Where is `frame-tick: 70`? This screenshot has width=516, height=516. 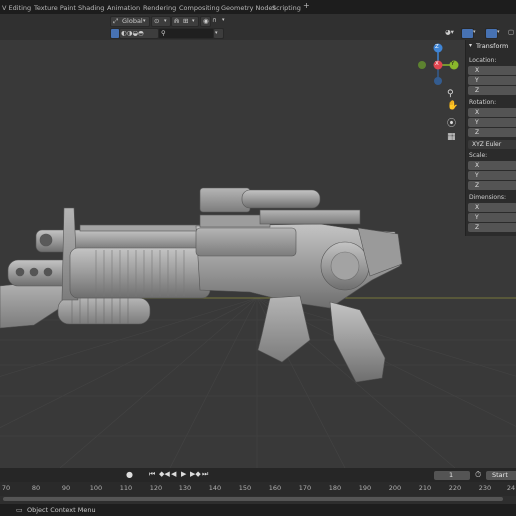 frame-tick: 70 is located at coordinates (6, 488).